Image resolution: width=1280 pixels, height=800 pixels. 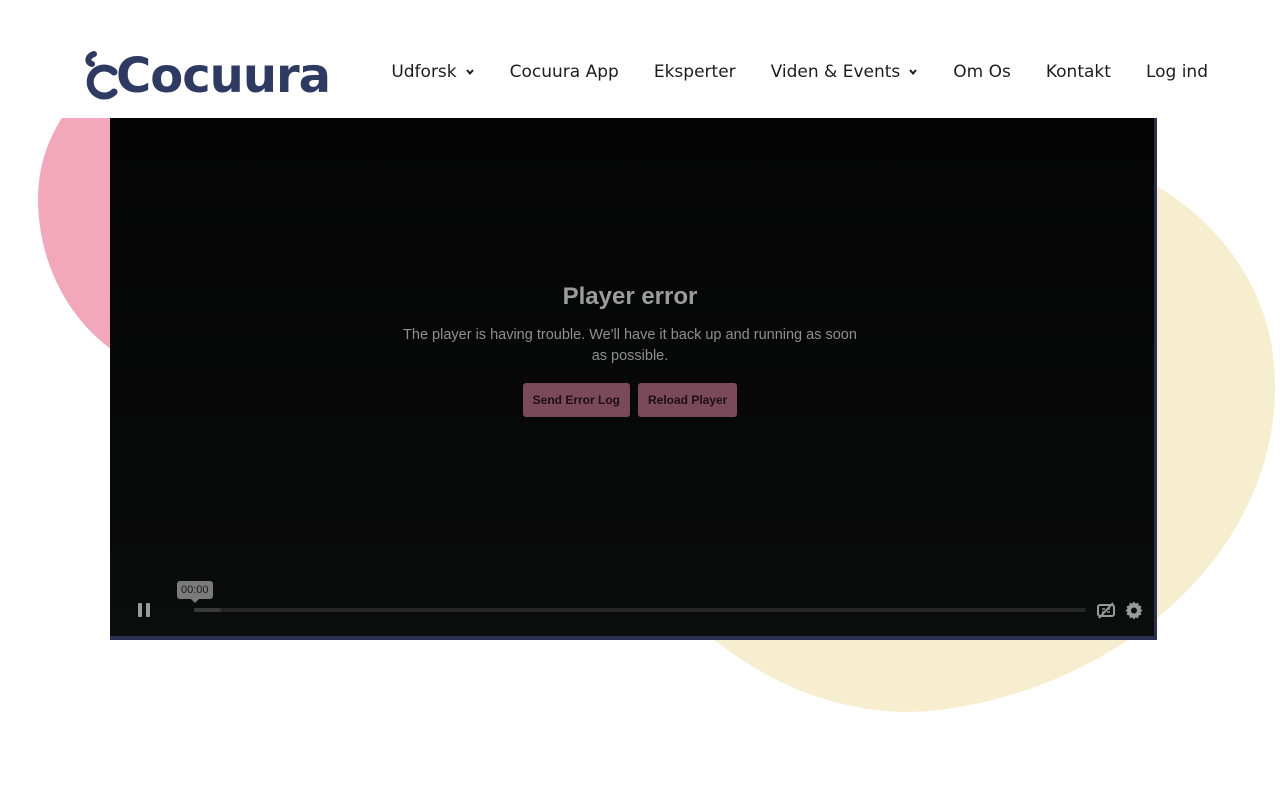 I want to click on reload-player-button: Reload Player, so click(x=687, y=400).